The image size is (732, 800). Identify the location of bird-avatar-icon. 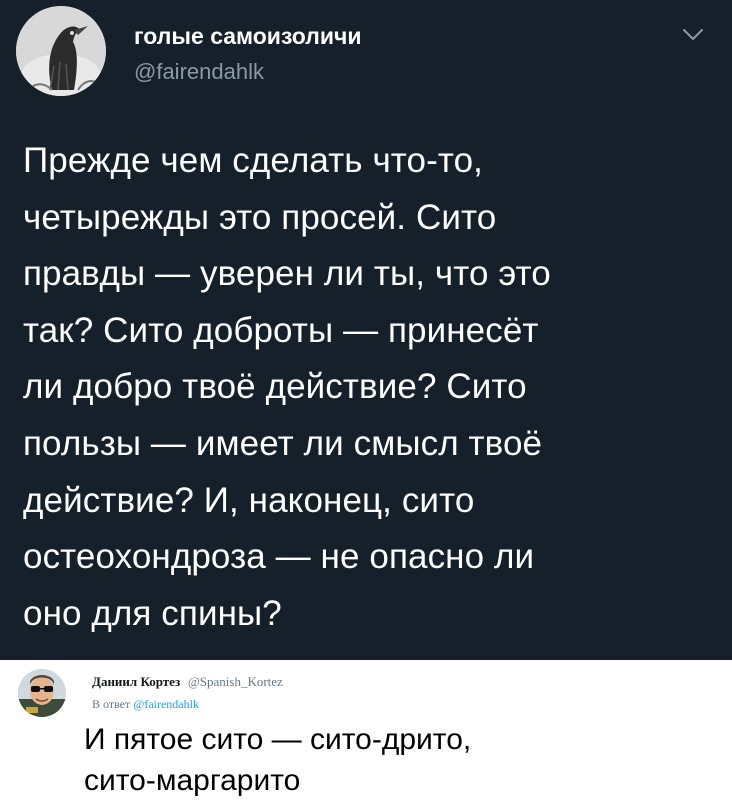
(61, 51).